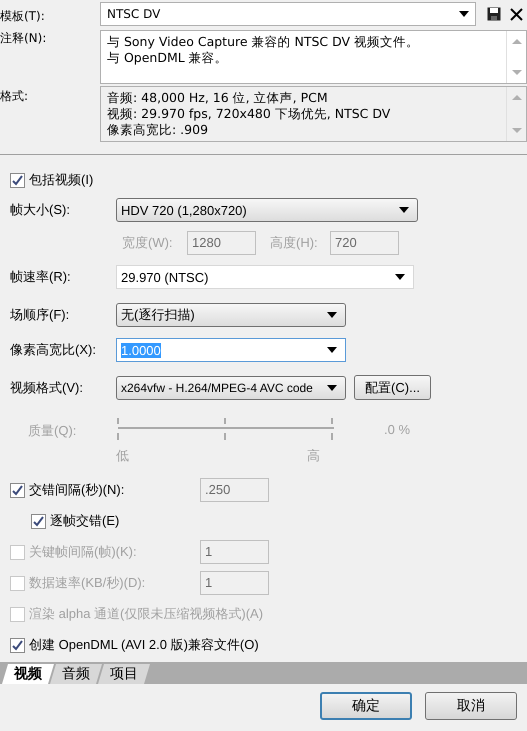  What do you see at coordinates (40, 210) in the screenshot?
I see `frame-size-label: 帧大小(S):` at bounding box center [40, 210].